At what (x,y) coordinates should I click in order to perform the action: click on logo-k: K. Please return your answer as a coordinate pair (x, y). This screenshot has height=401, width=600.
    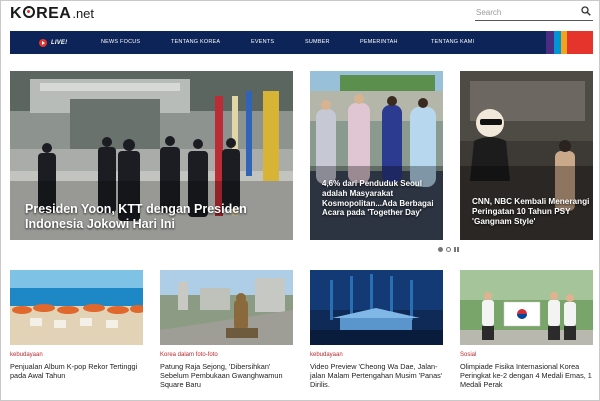
    Looking at the image, I should click on (16, 13).